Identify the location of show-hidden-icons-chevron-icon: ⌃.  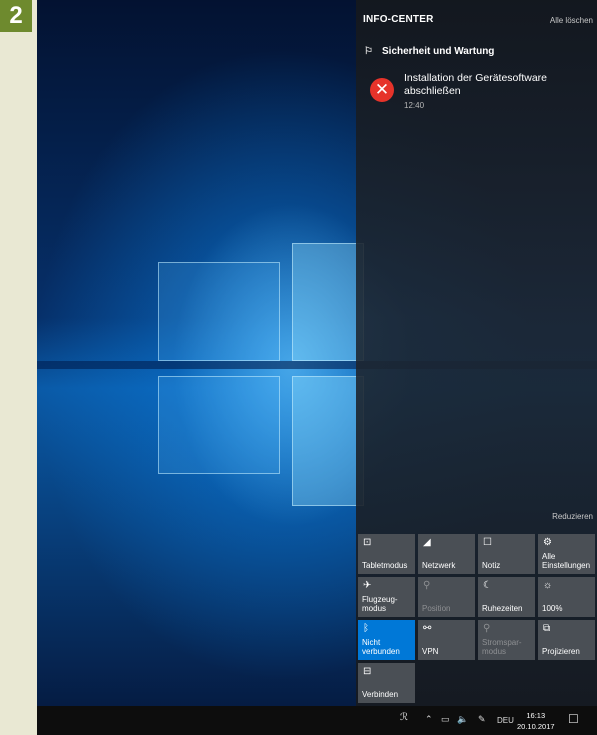
(429, 719).